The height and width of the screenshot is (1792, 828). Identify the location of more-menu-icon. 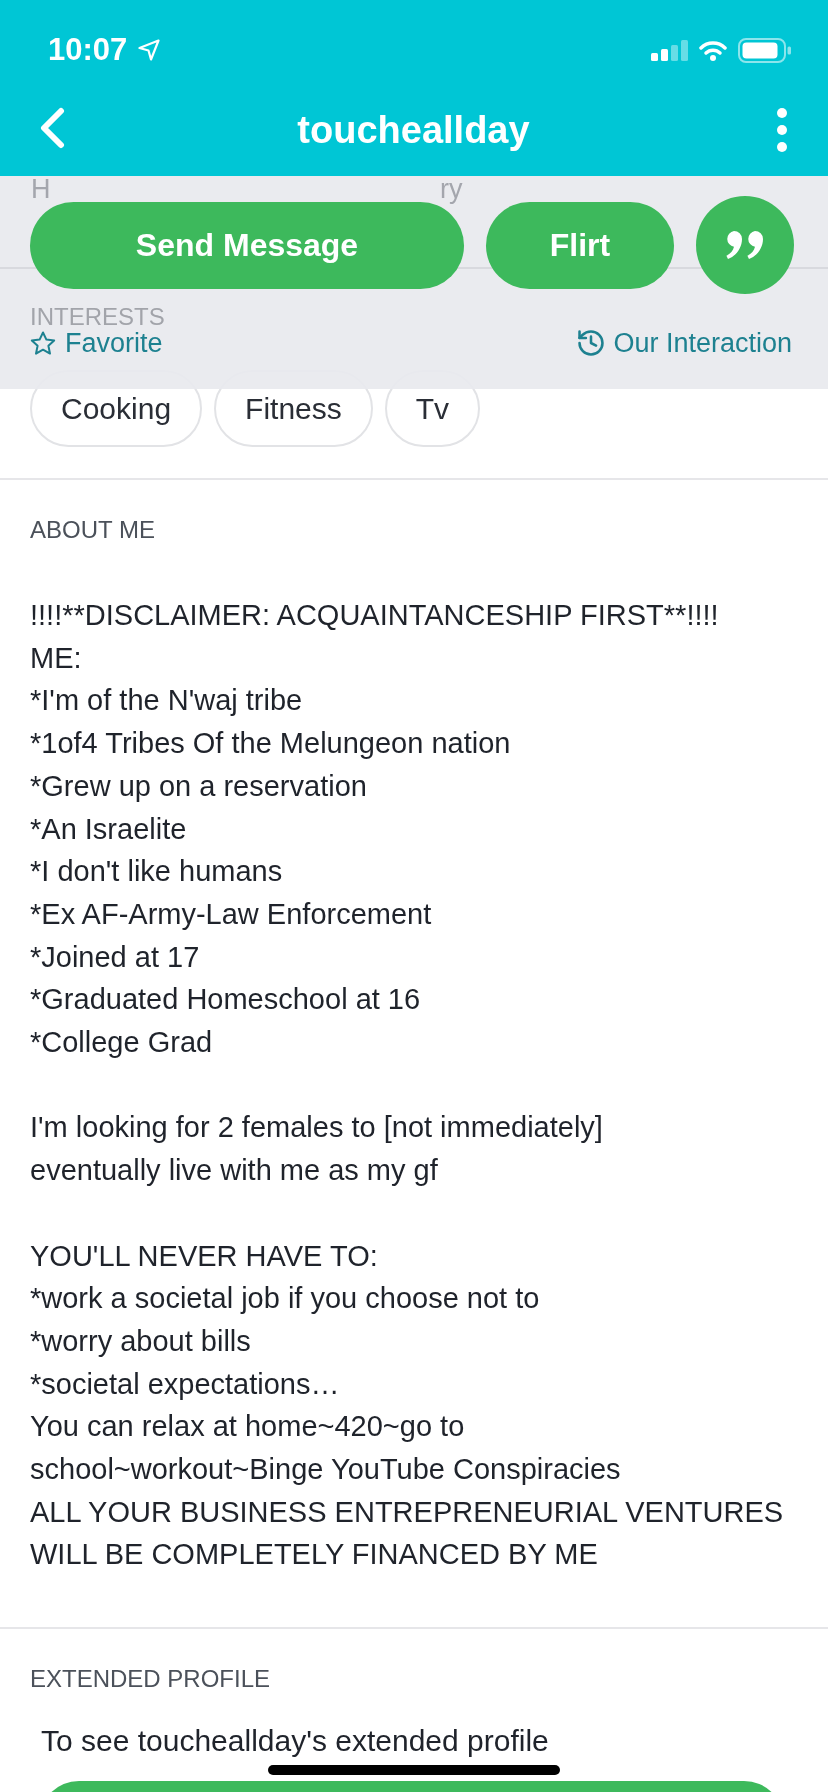
(782, 130).